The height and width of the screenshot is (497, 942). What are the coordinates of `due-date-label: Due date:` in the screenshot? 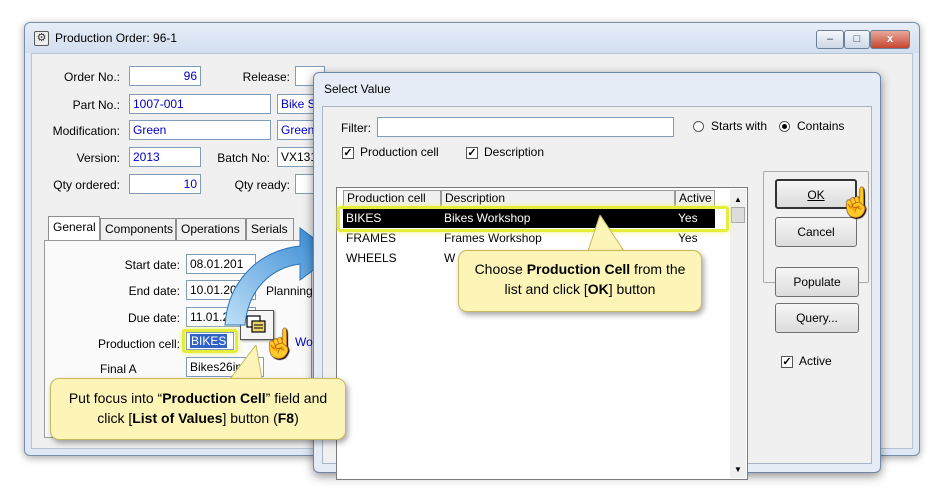 It's located at (153, 318).